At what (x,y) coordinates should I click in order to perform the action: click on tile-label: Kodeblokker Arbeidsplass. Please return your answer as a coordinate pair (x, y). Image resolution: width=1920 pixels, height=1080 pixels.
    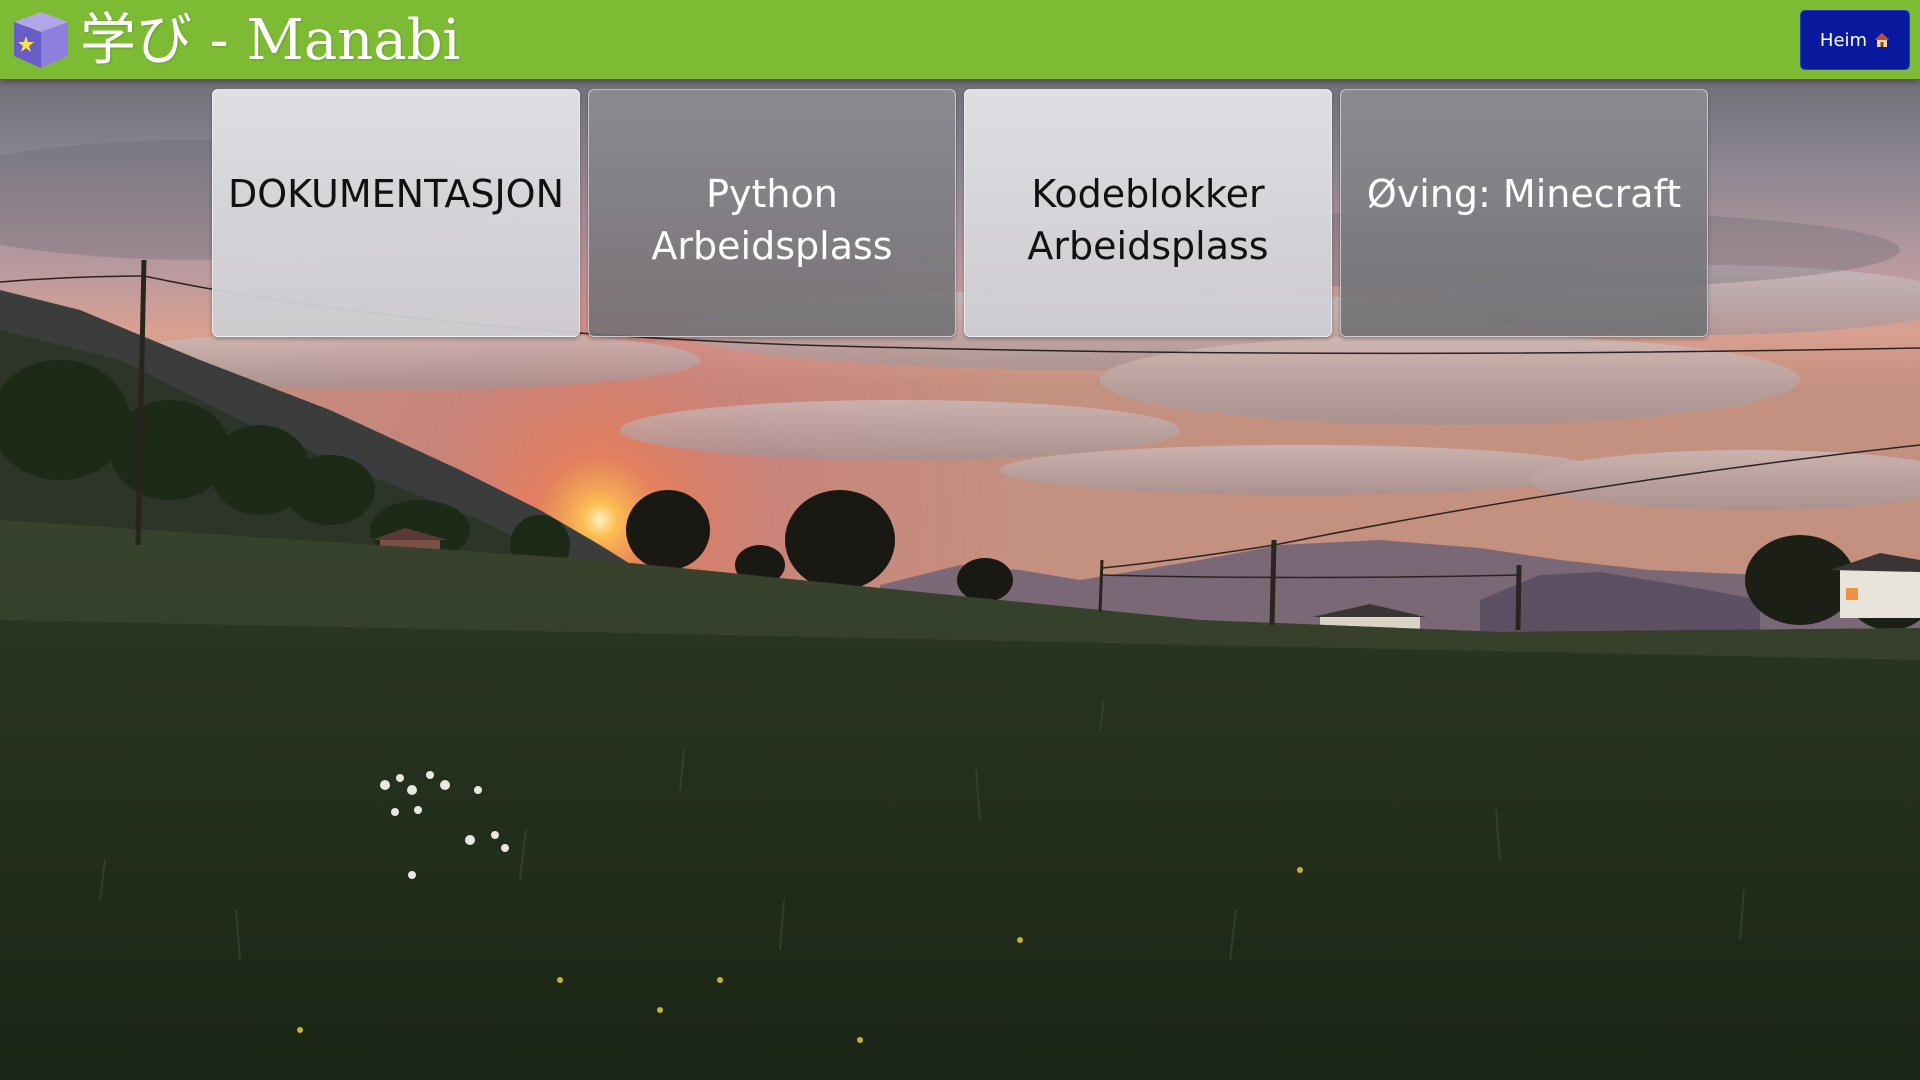
    Looking at the image, I should click on (1148, 220).